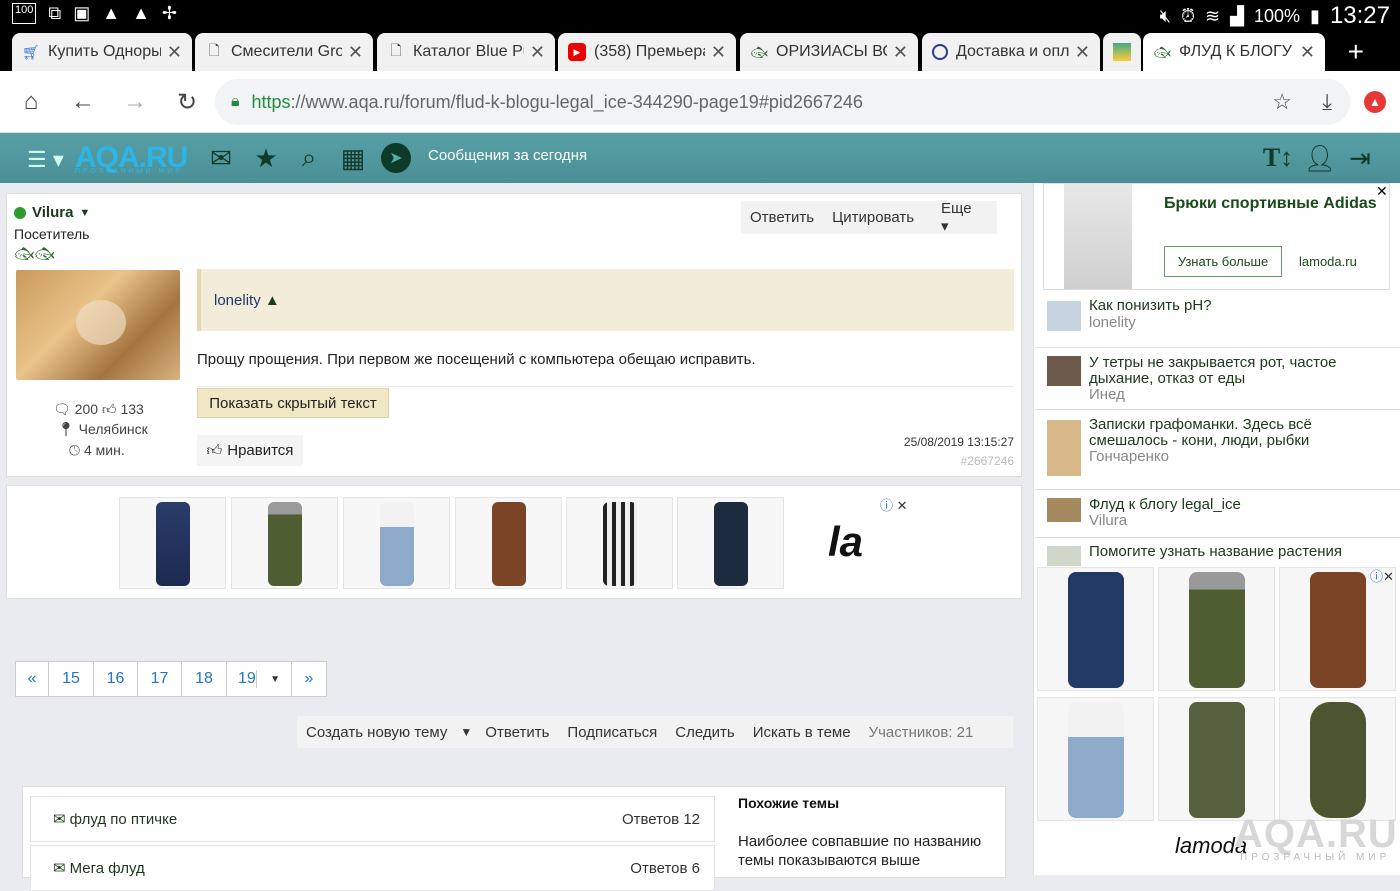  Describe the element at coordinates (160, 679) in the screenshot. I see `page-link: 17` at that location.